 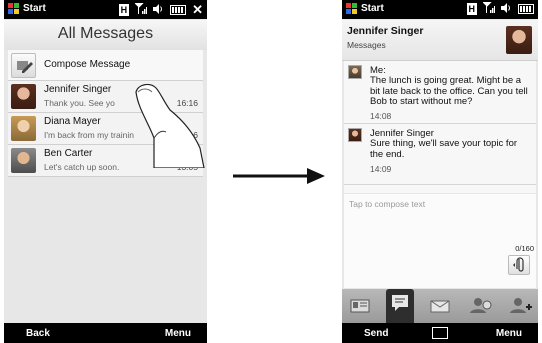 I want to click on softkey-bar: Send Menu, so click(x=440, y=333).